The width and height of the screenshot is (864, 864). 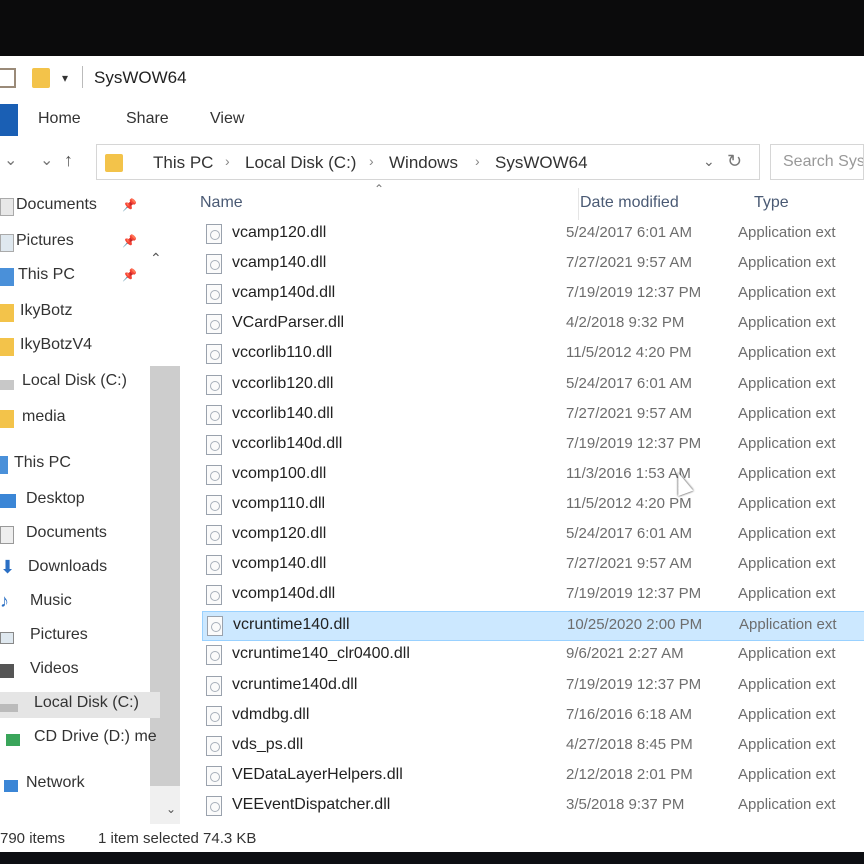 What do you see at coordinates (80, 785) in the screenshot?
I see `nav-item-network: Network` at bounding box center [80, 785].